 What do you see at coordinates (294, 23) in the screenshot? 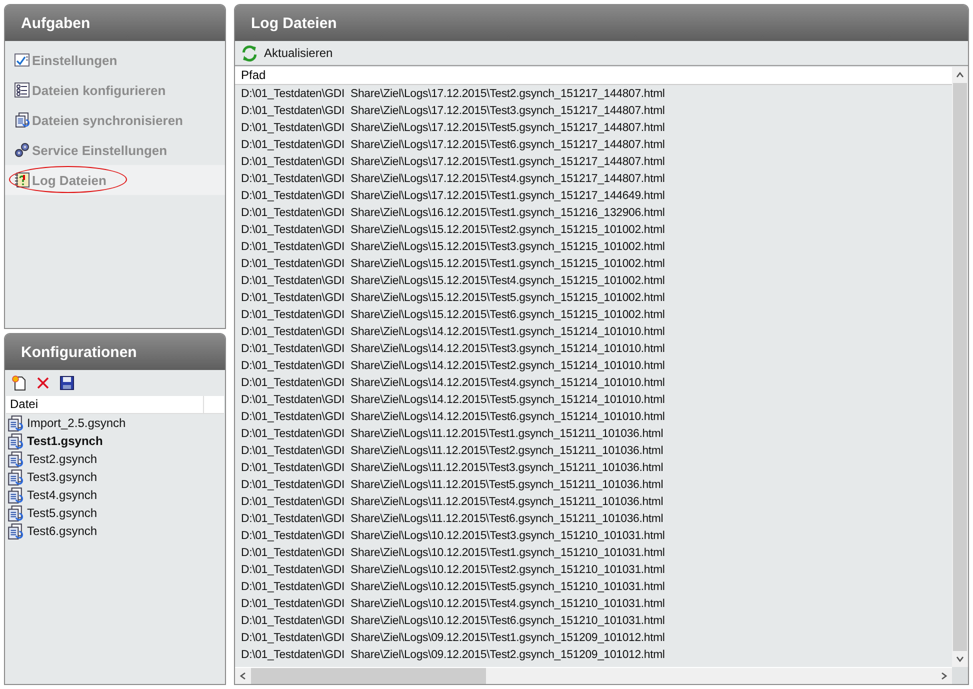
I see `panel-title: Log Dateien` at bounding box center [294, 23].